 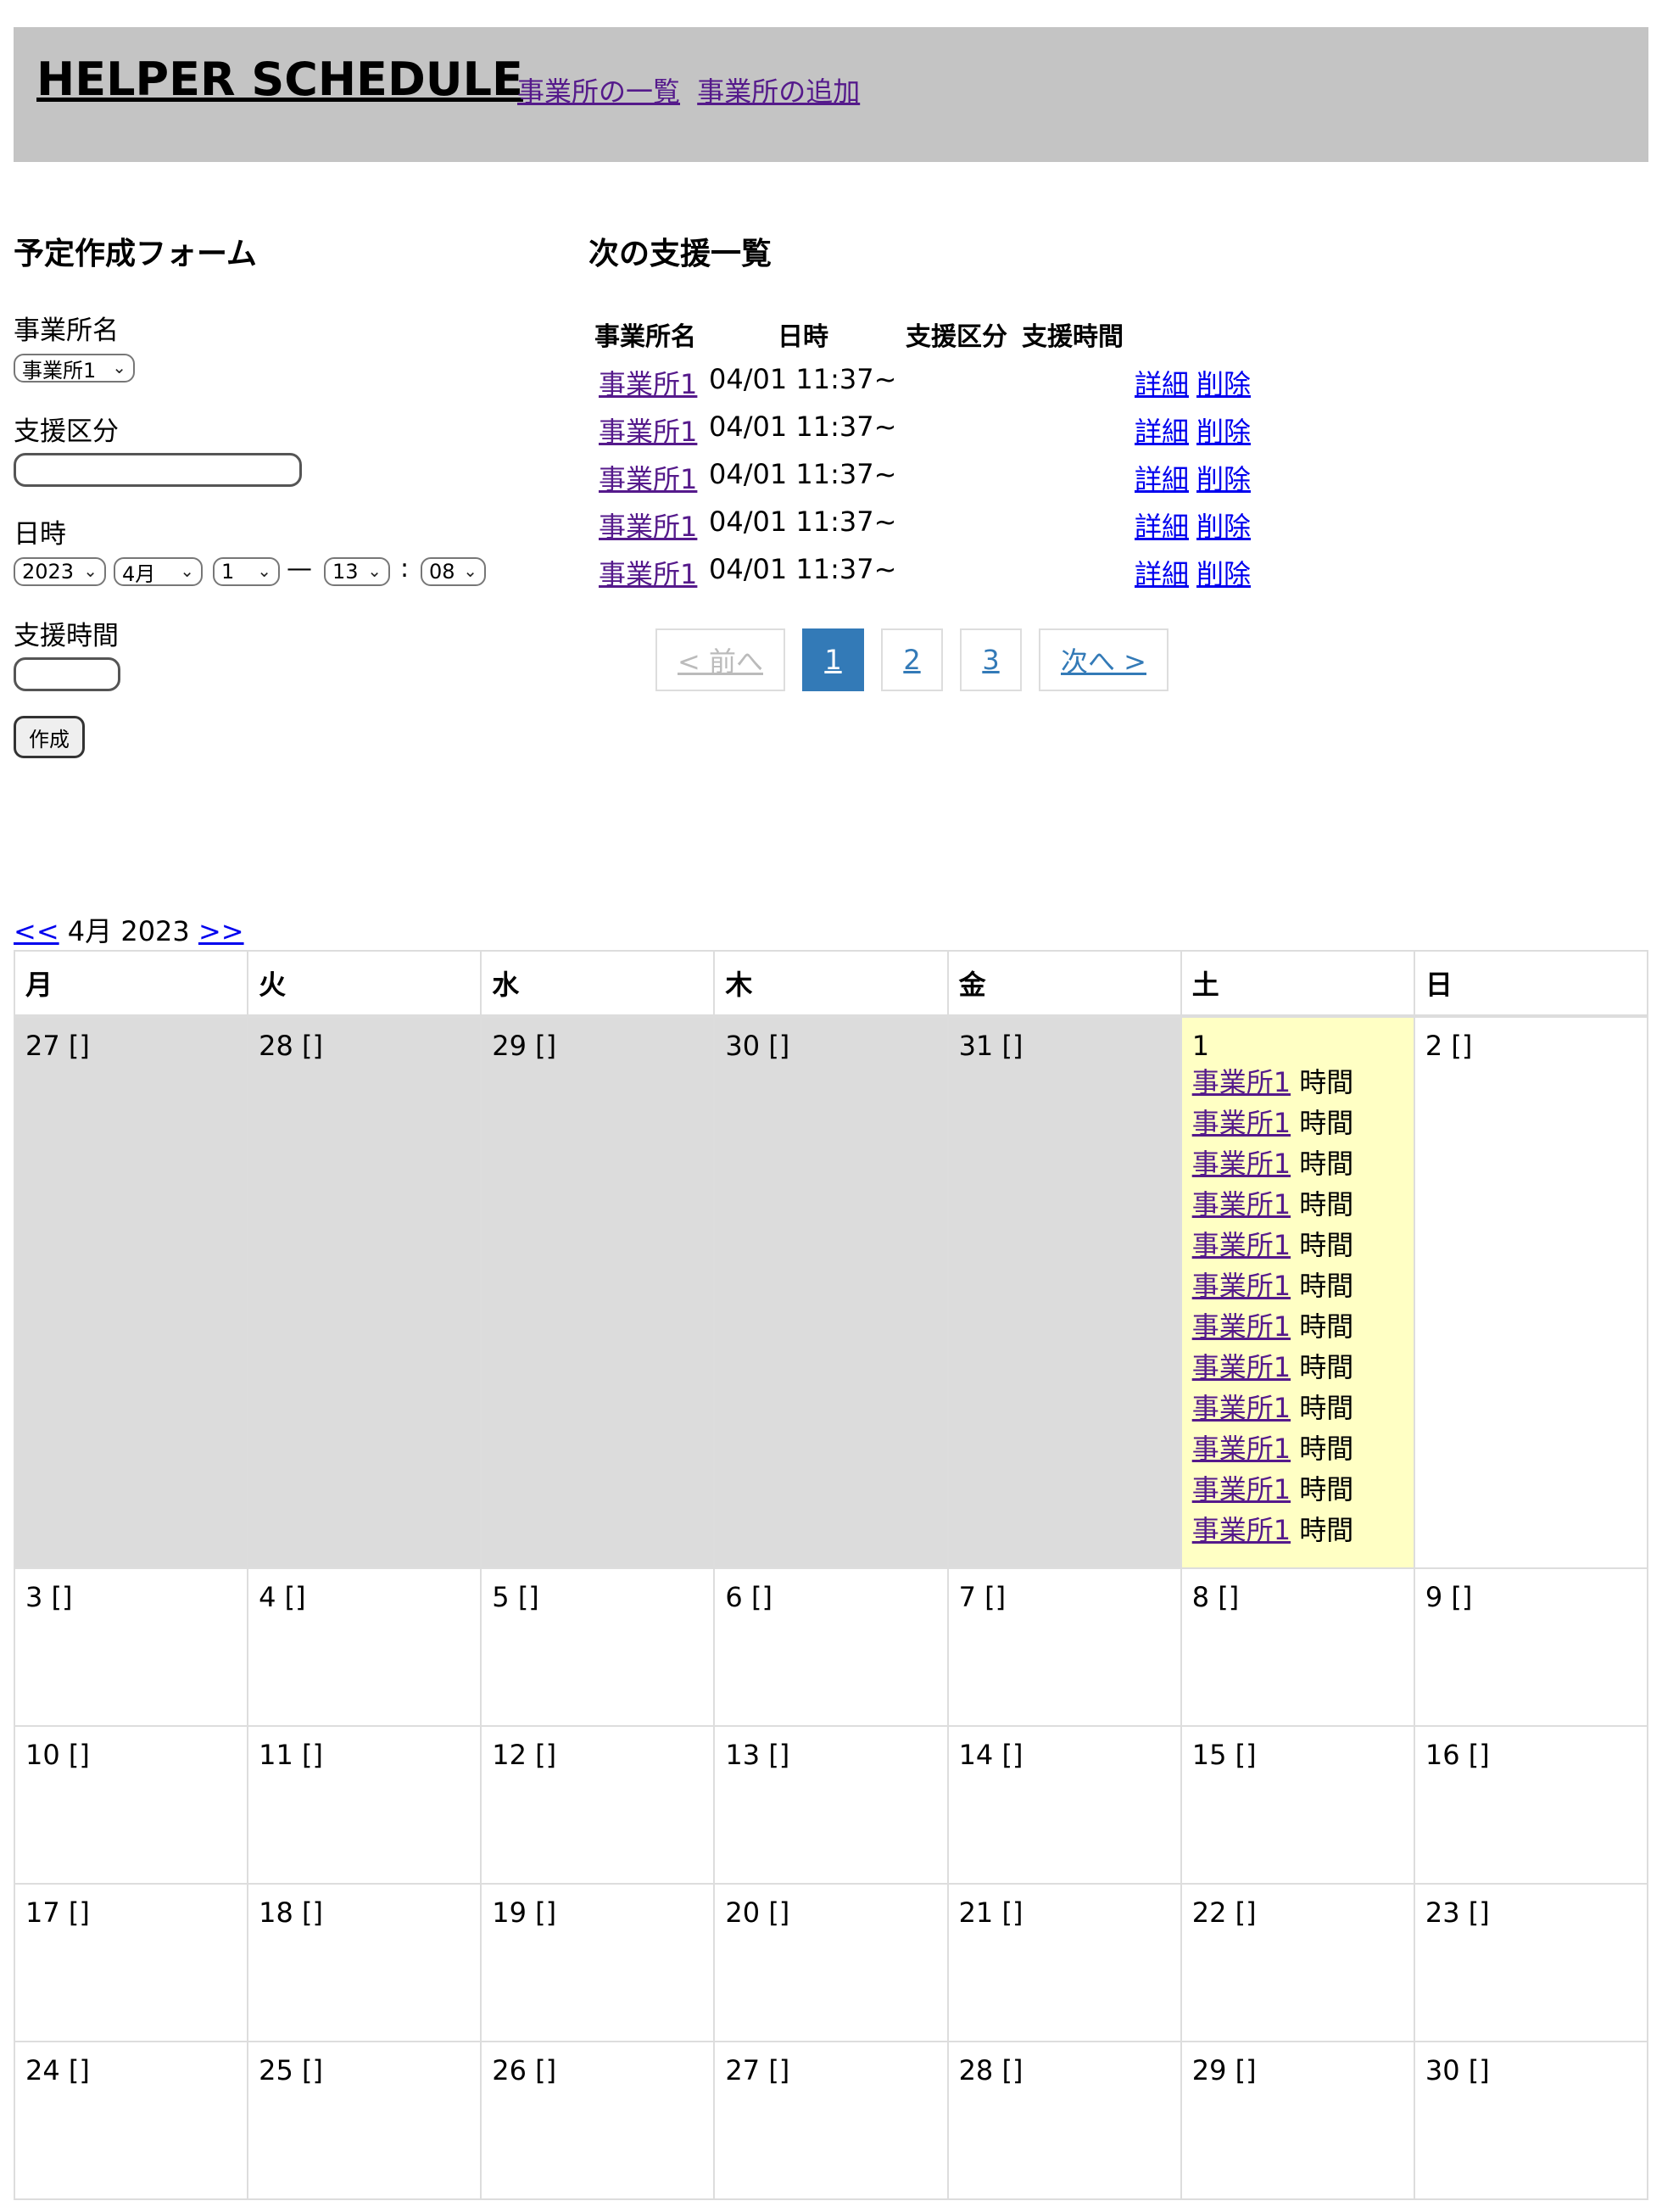 What do you see at coordinates (36, 931) in the screenshot?
I see `calendar-prev-month-link: <<` at bounding box center [36, 931].